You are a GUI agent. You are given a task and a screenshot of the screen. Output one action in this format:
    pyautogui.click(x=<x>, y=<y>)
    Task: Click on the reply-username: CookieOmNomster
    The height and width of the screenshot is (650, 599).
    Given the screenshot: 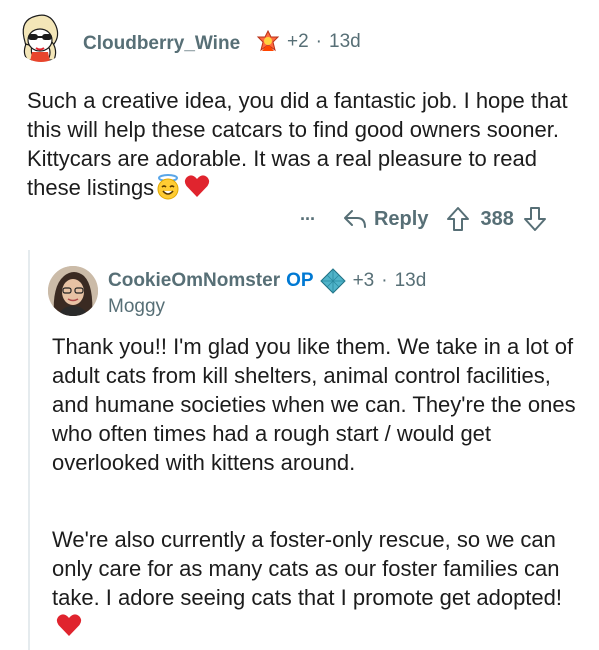 What is the action you would take?
    pyautogui.click(x=194, y=281)
    